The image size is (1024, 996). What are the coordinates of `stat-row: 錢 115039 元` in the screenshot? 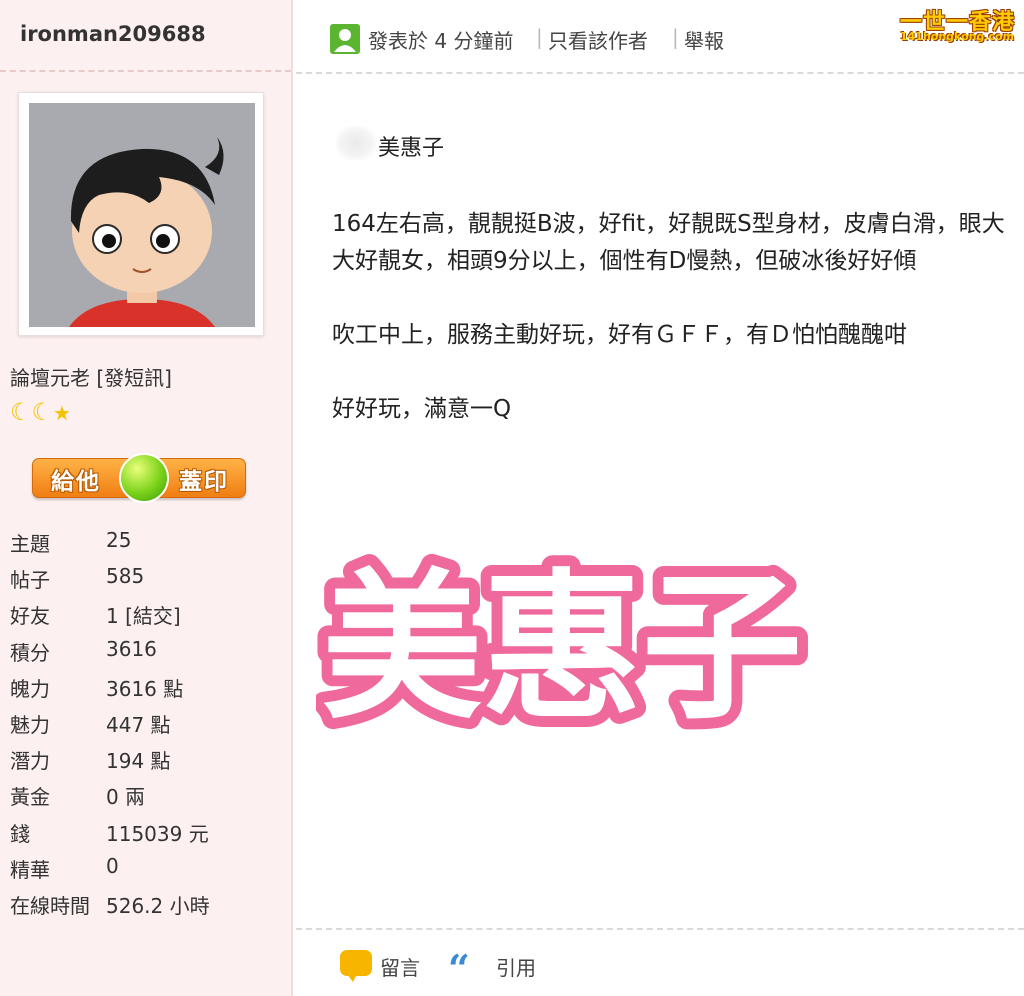 It's located at (148, 834).